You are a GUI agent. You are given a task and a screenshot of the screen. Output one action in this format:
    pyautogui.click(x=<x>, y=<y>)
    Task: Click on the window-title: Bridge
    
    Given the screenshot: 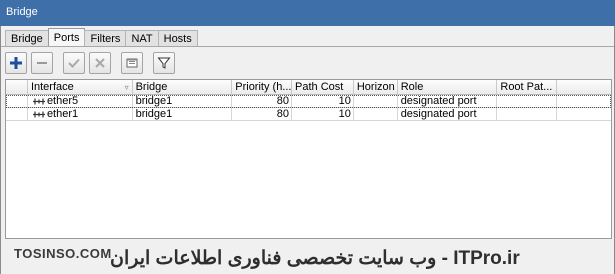 What is the action you would take?
    pyautogui.click(x=307, y=13)
    